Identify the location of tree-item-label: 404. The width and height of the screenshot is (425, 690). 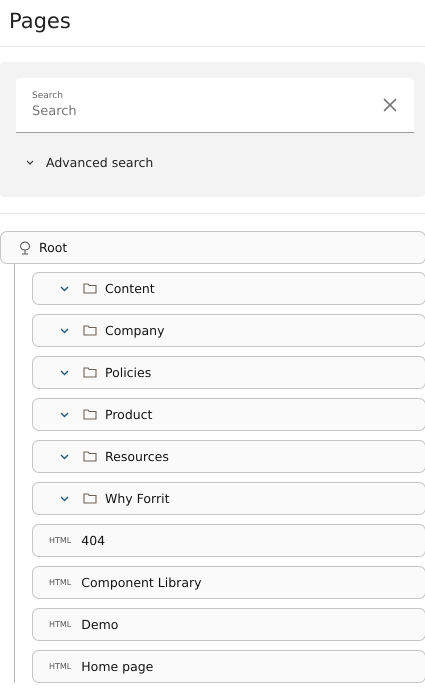
(93, 540).